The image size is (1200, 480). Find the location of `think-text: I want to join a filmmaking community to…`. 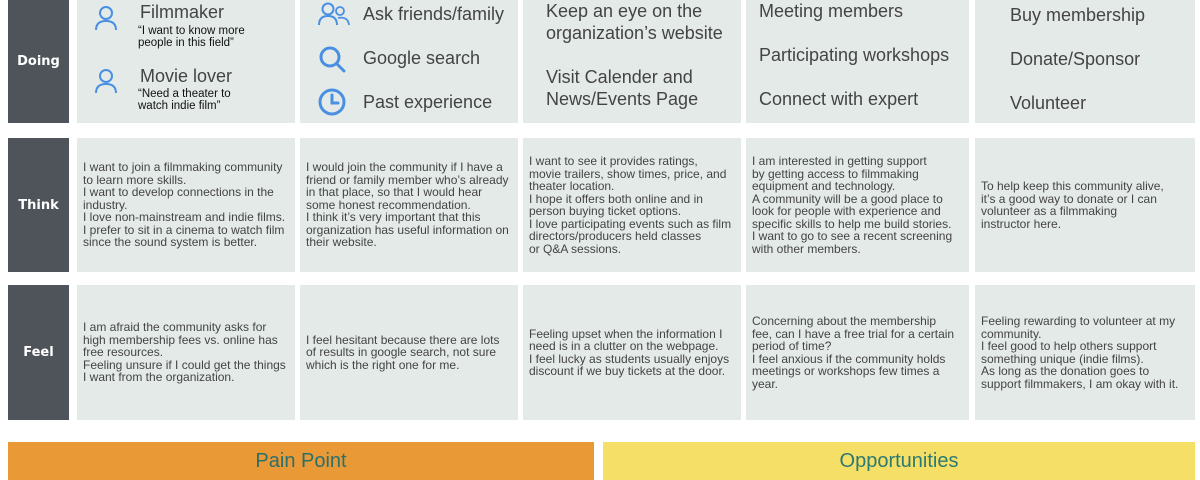

think-text: I want to join a filmmaking community to… is located at coordinates (184, 205).